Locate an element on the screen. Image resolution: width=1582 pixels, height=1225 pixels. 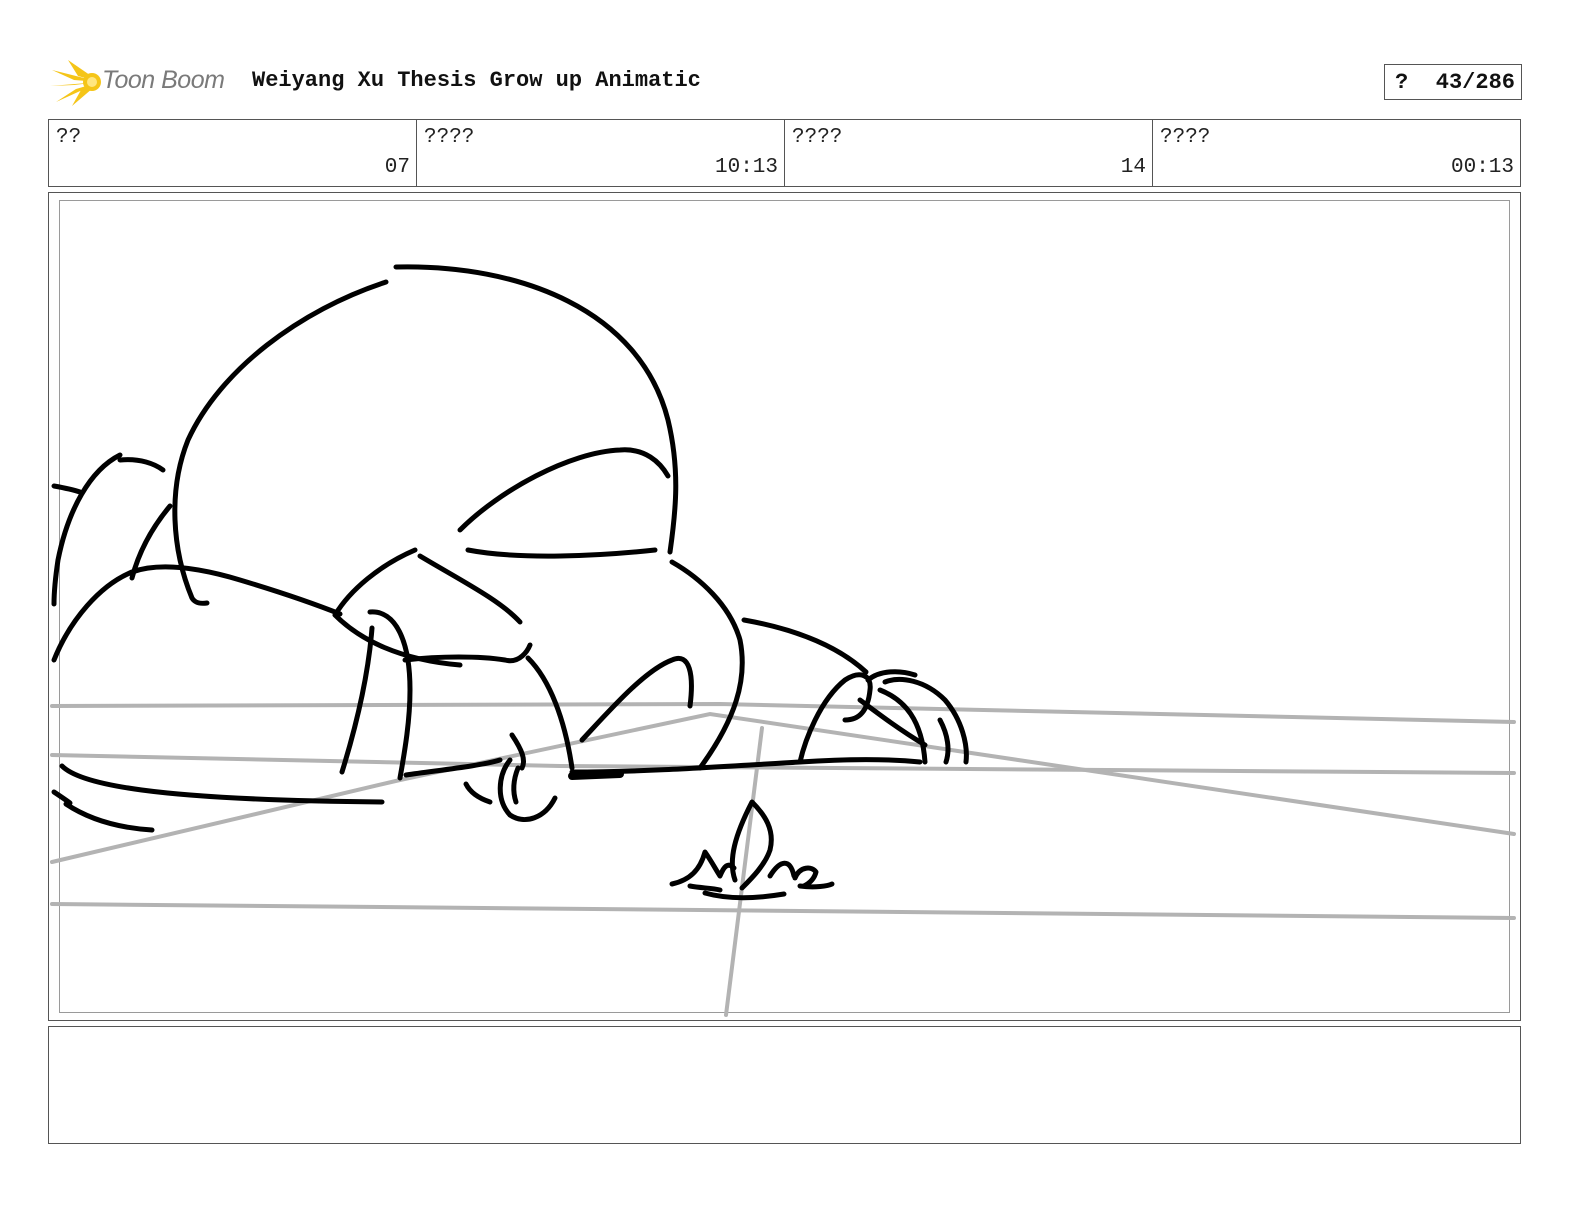
toon-boom-logo: Toon Boom is located at coordinates (143, 82).